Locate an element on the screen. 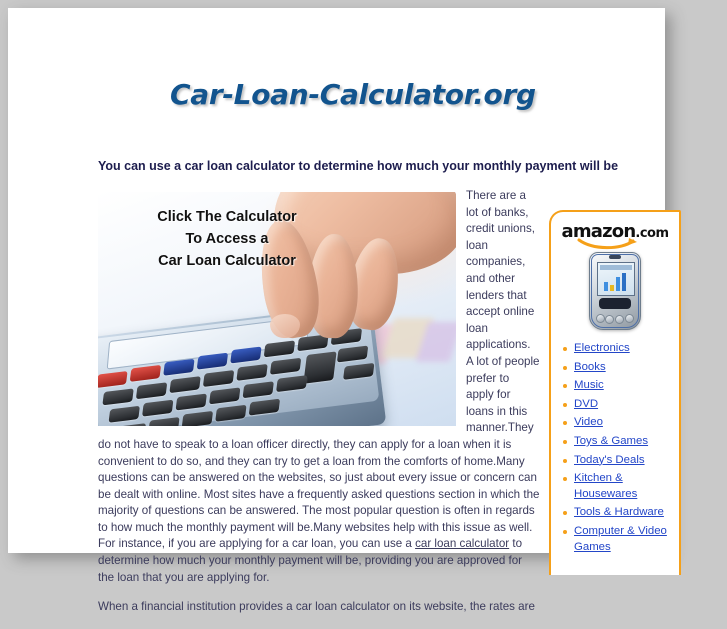 This screenshot has height=629, width=727. amazon-smile-icon is located at coordinates (607, 244).